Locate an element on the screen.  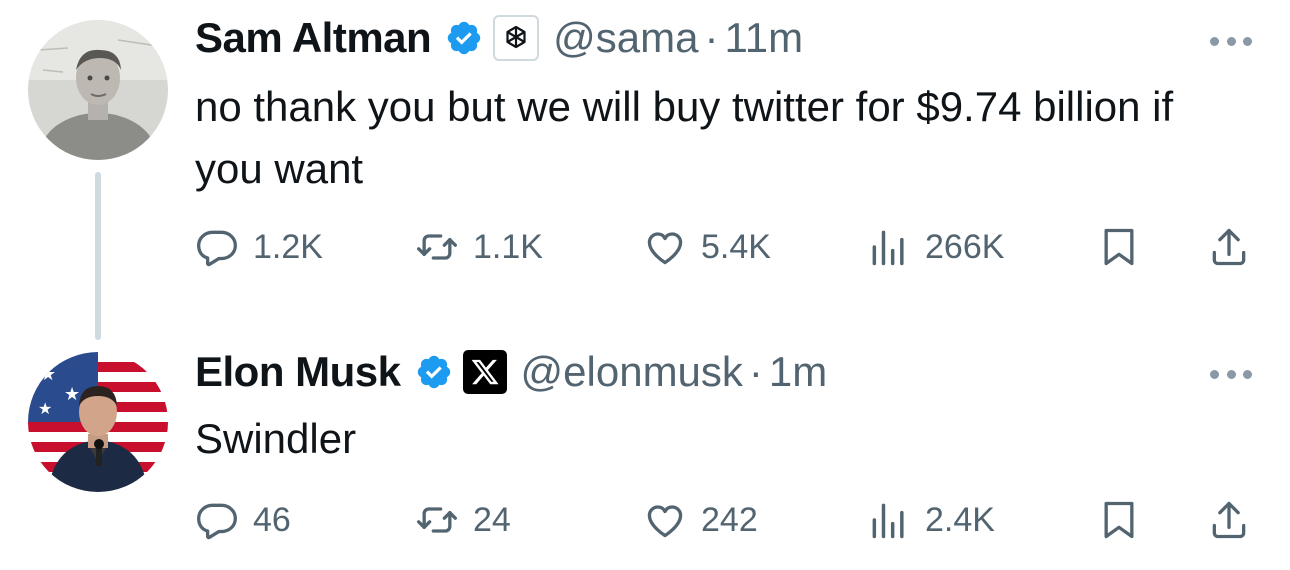
tweet-actions: 46 24 242 2.4K is located at coordinates (725, 520).